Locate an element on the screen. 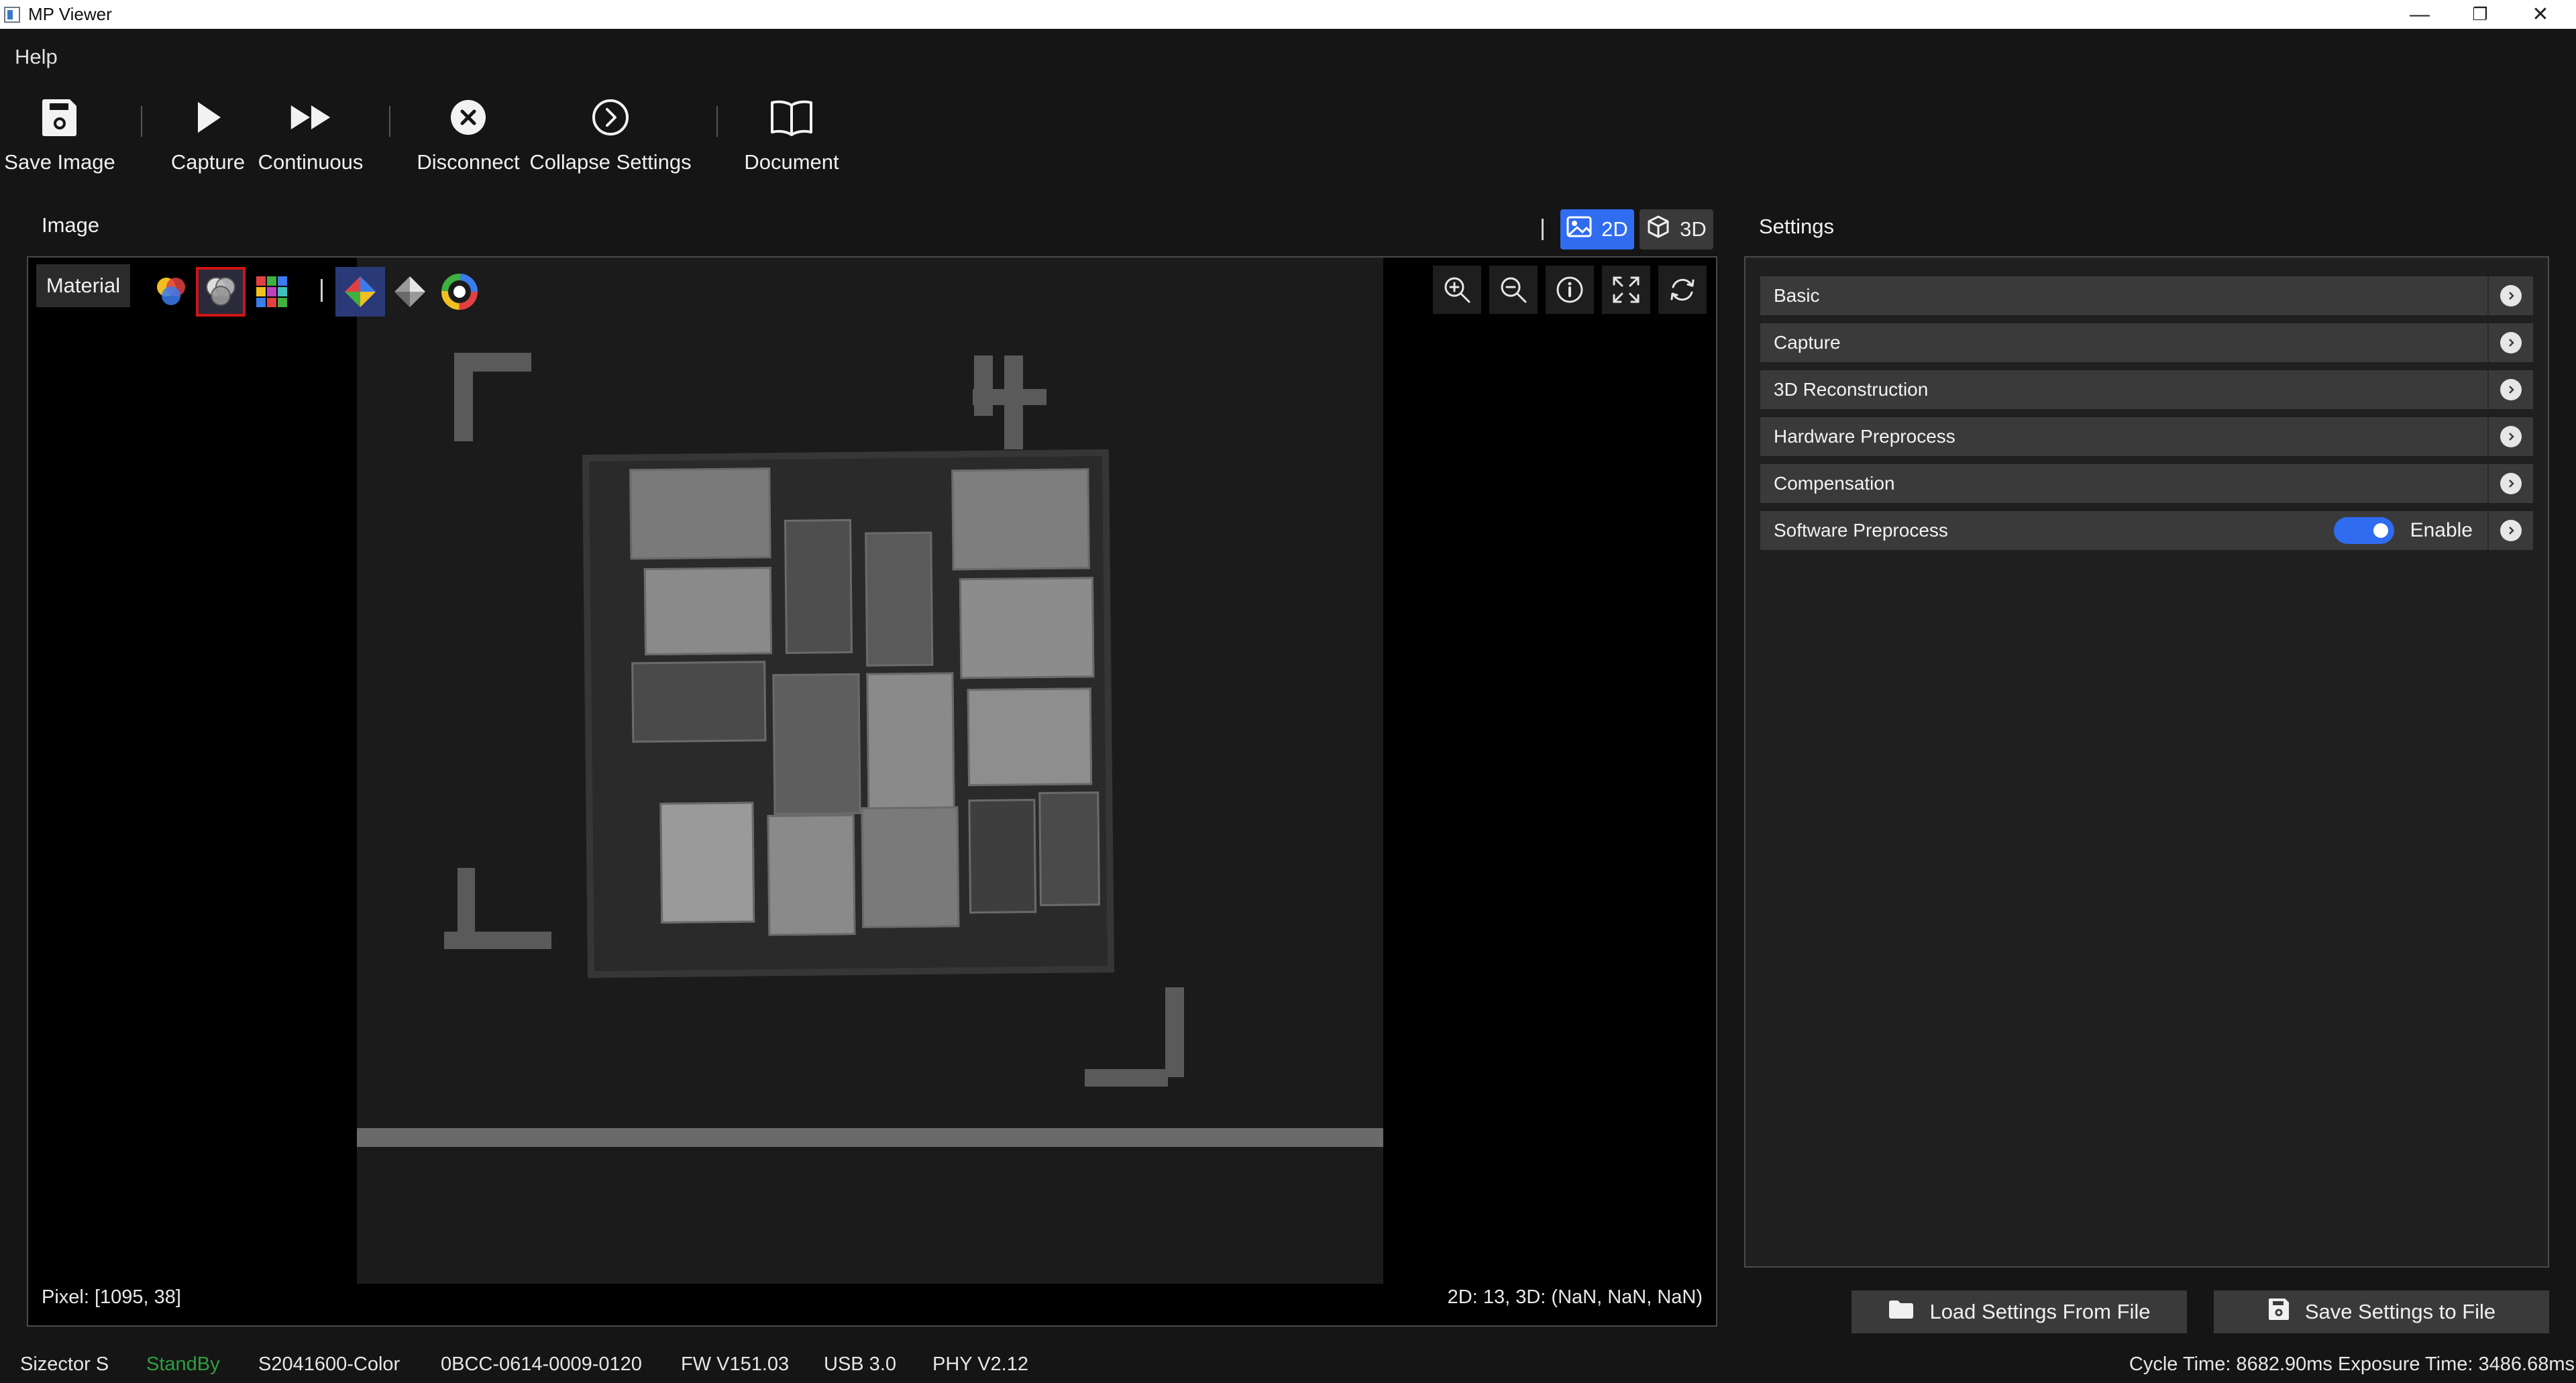 This screenshot has width=2576, height=1383. settings-section-basic: Basic is located at coordinates (2146, 295).